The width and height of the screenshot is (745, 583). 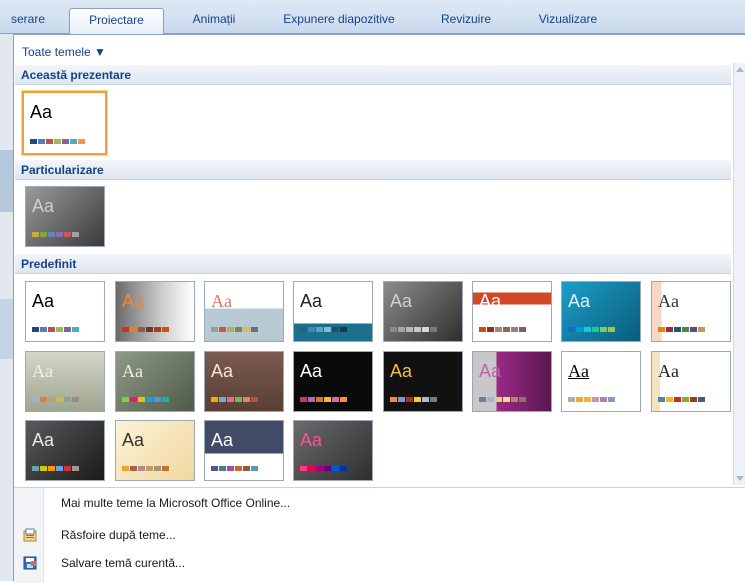 What do you see at coordinates (214, 21) in the screenshot?
I see `tab-animatii: Animații` at bounding box center [214, 21].